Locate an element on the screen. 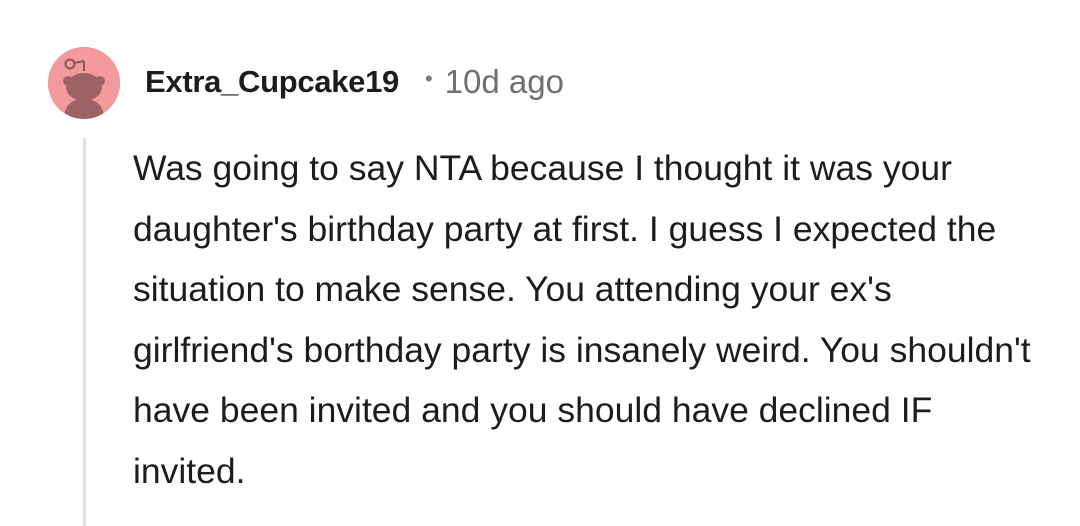 This screenshot has height=526, width=1080. timestamp: 10d ago is located at coordinates (504, 81).